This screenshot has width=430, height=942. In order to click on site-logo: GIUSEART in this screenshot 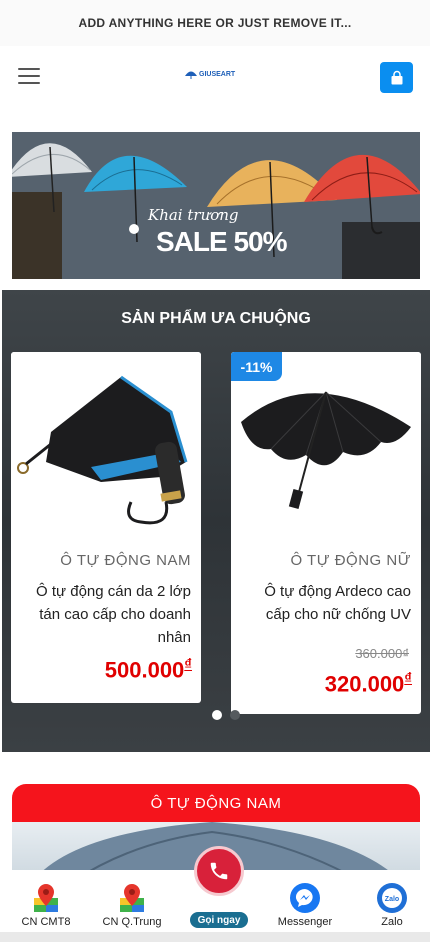, I will do `click(210, 74)`.